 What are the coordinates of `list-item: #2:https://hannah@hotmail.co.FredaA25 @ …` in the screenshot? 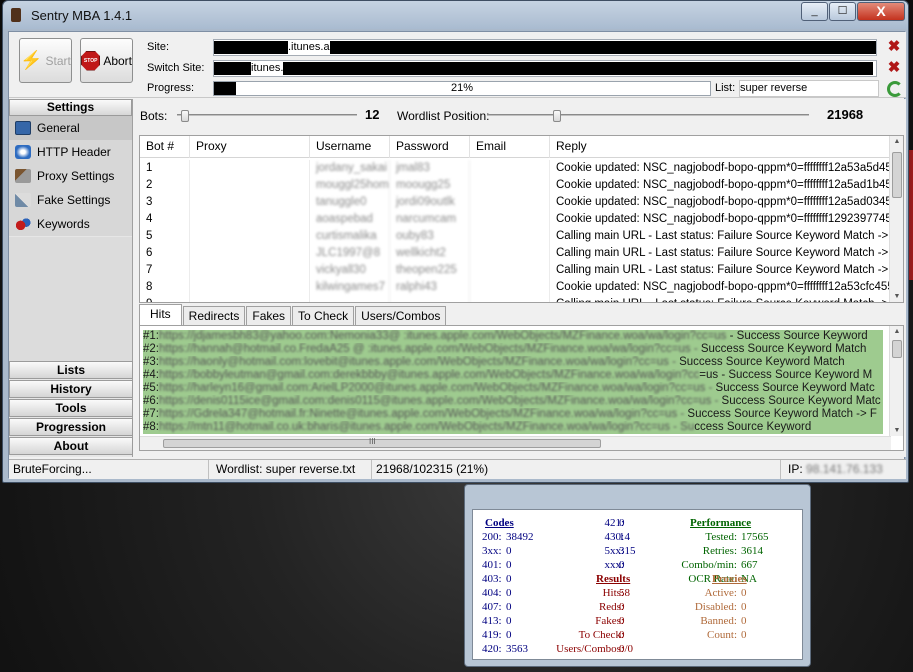 It's located at (513, 349).